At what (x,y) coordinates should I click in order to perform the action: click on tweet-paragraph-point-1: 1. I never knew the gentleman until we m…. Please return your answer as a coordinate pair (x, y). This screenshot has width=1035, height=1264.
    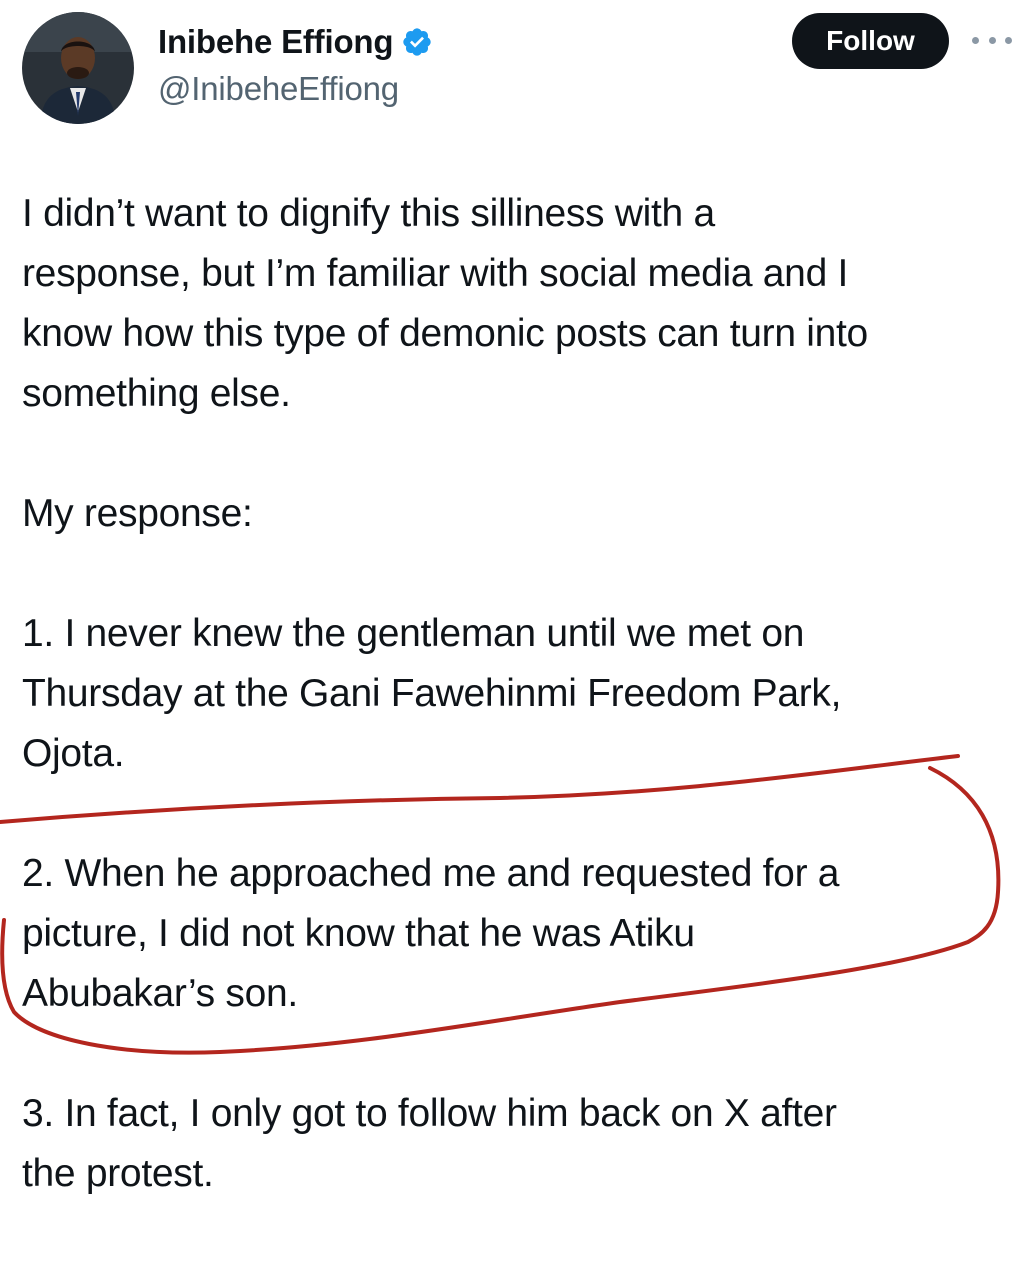
    Looking at the image, I should click on (432, 693).